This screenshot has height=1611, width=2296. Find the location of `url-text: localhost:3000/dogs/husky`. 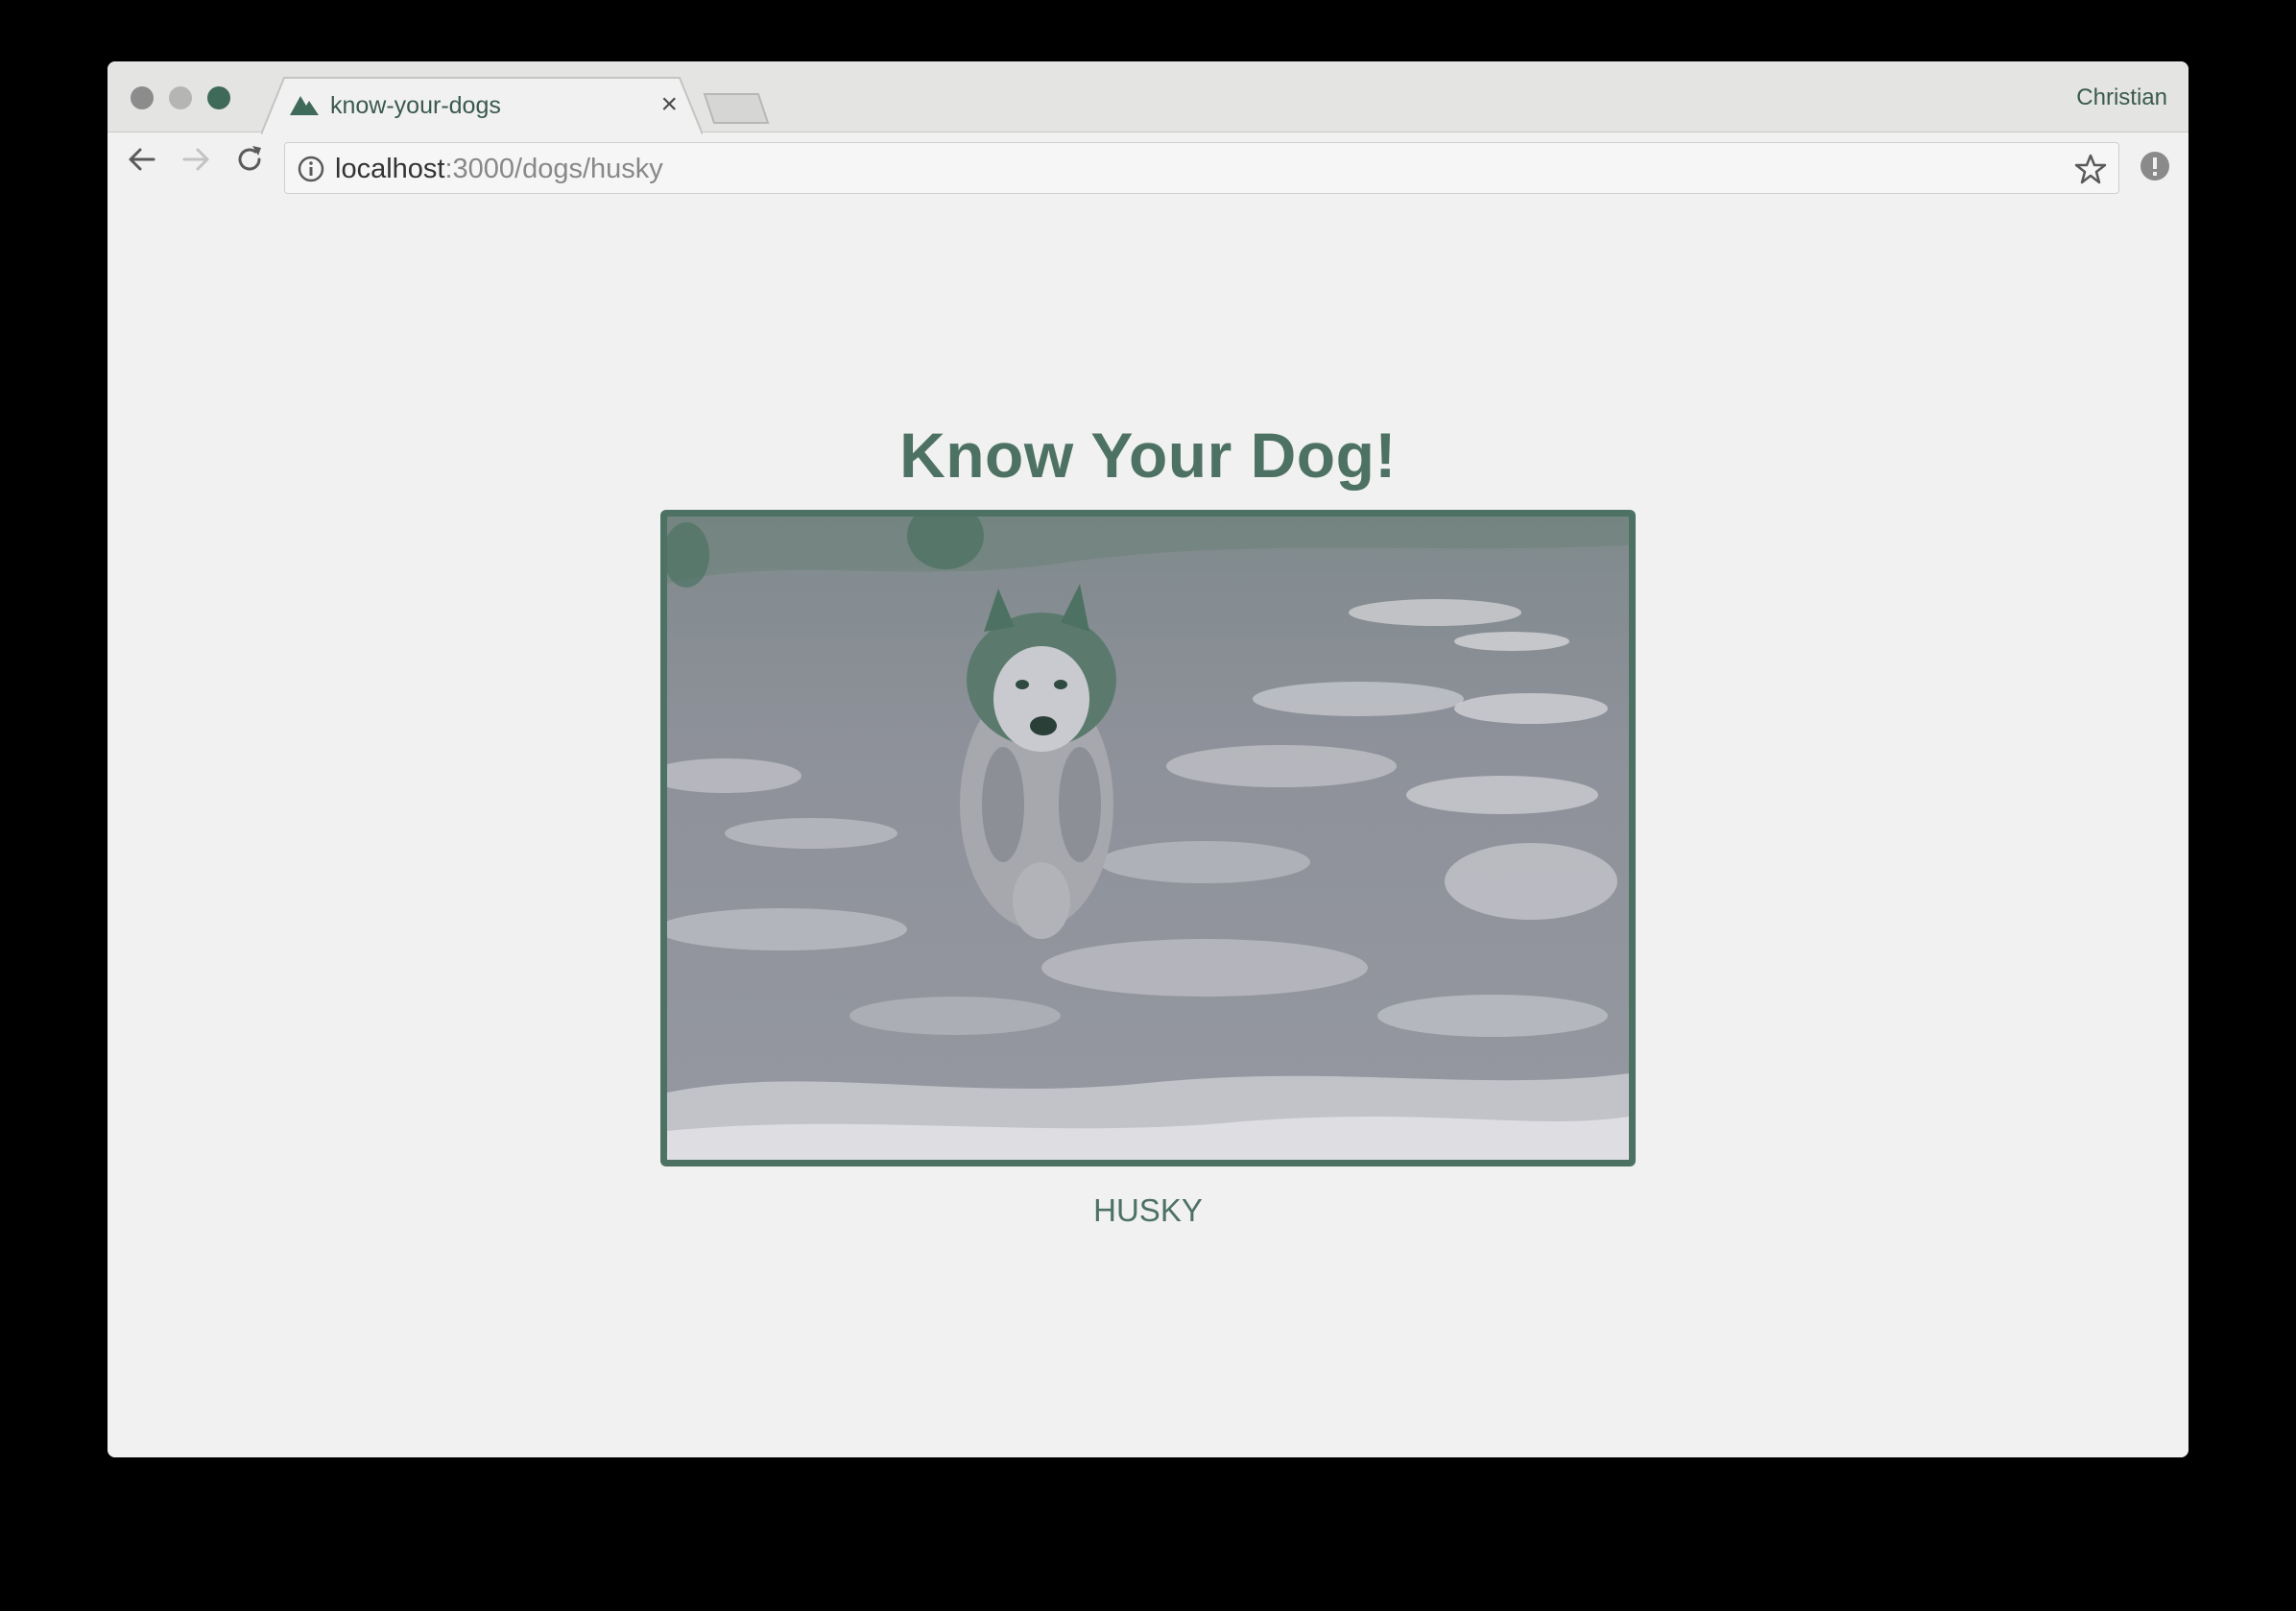

url-text: localhost:3000/dogs/husky is located at coordinates (499, 169).